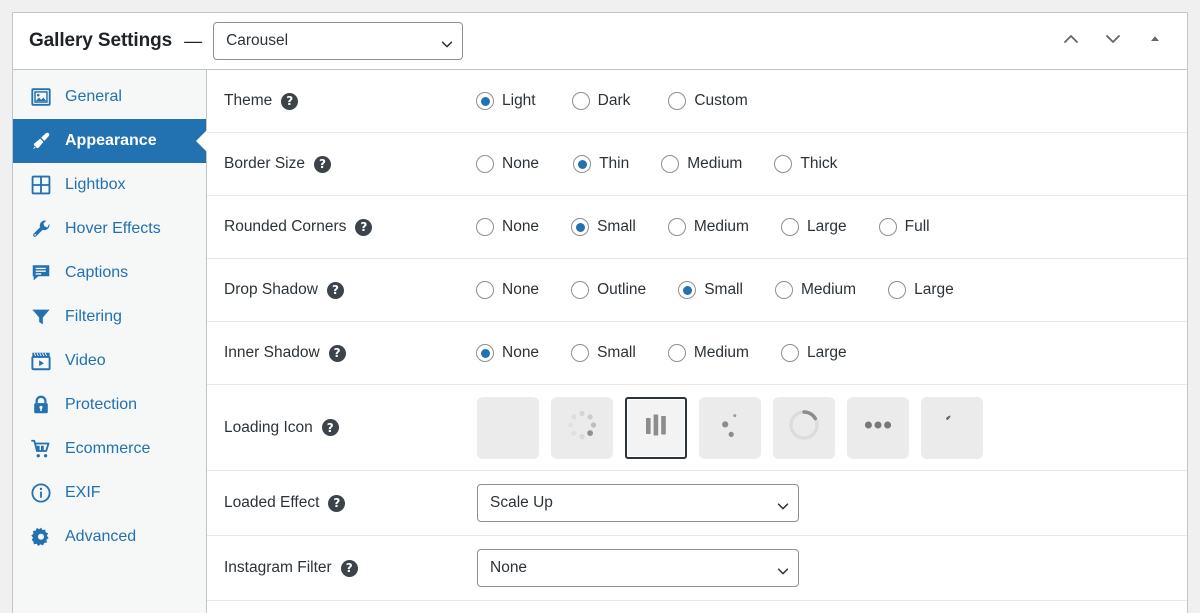  What do you see at coordinates (95, 184) in the screenshot?
I see `sidebar-item-label: Lightbox` at bounding box center [95, 184].